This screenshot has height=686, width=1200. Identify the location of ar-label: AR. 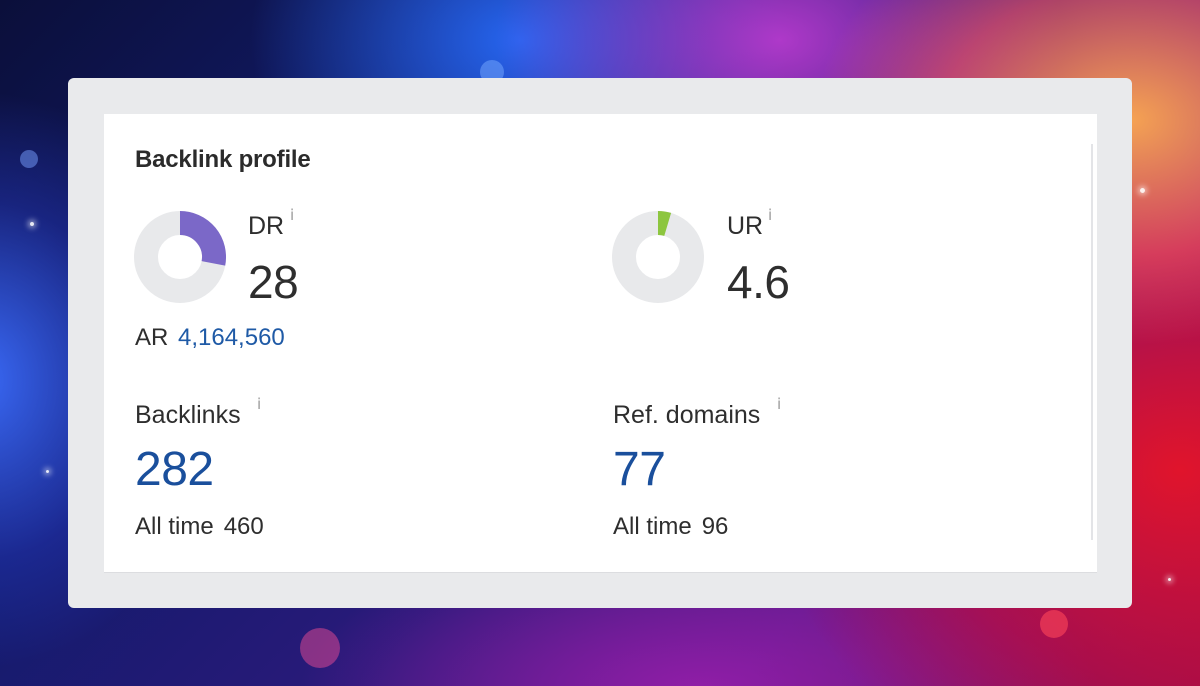
(152, 337).